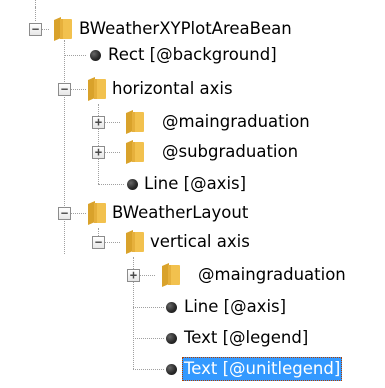  I want to click on tree-node-label: BWeatherLayout, so click(180, 213).